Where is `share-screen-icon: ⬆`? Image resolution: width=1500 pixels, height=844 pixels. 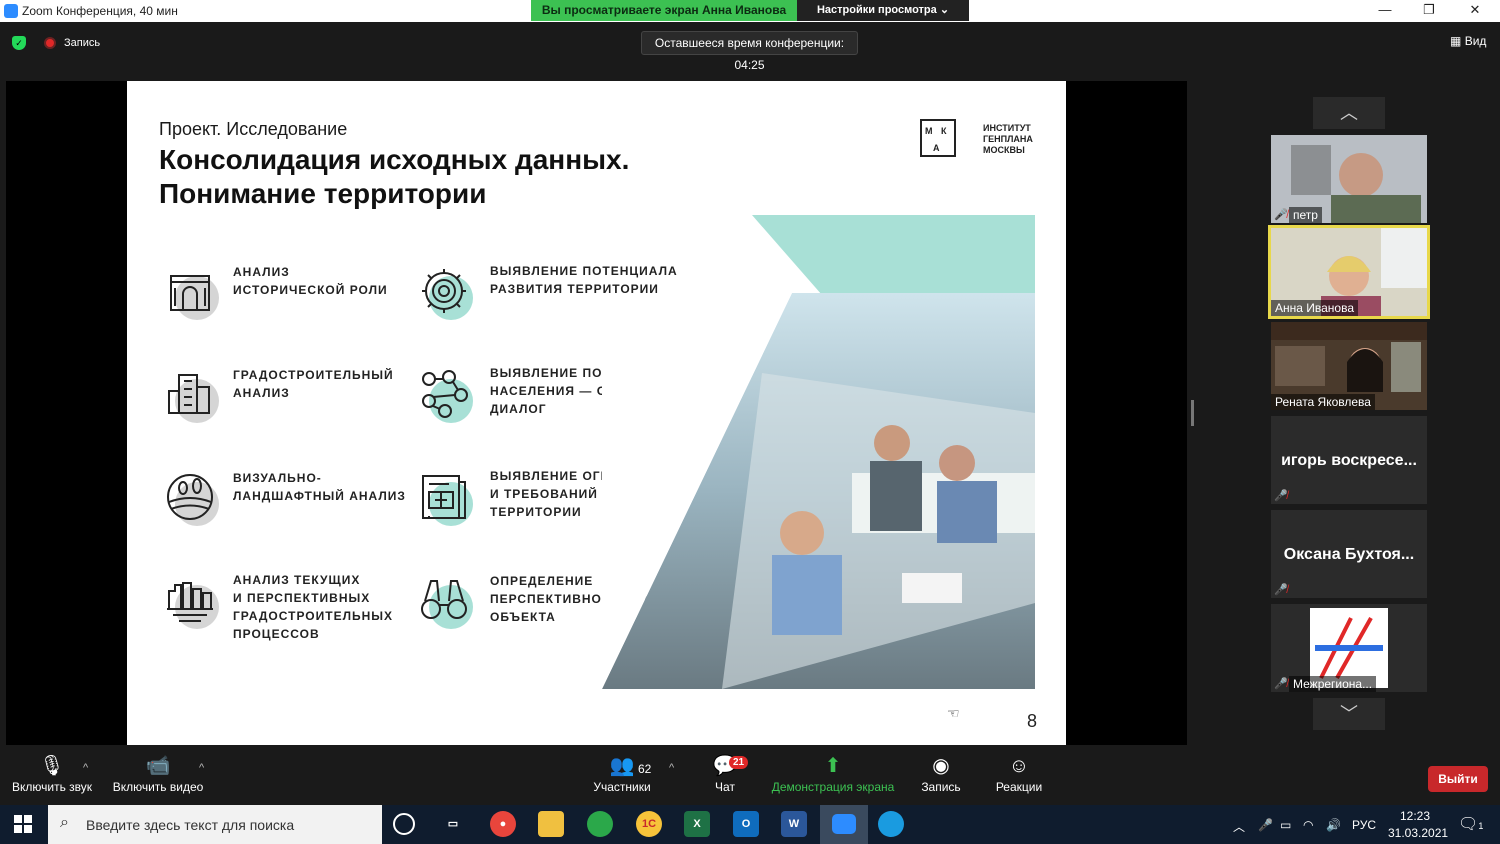 share-screen-icon: ⬆ is located at coordinates (833, 766).